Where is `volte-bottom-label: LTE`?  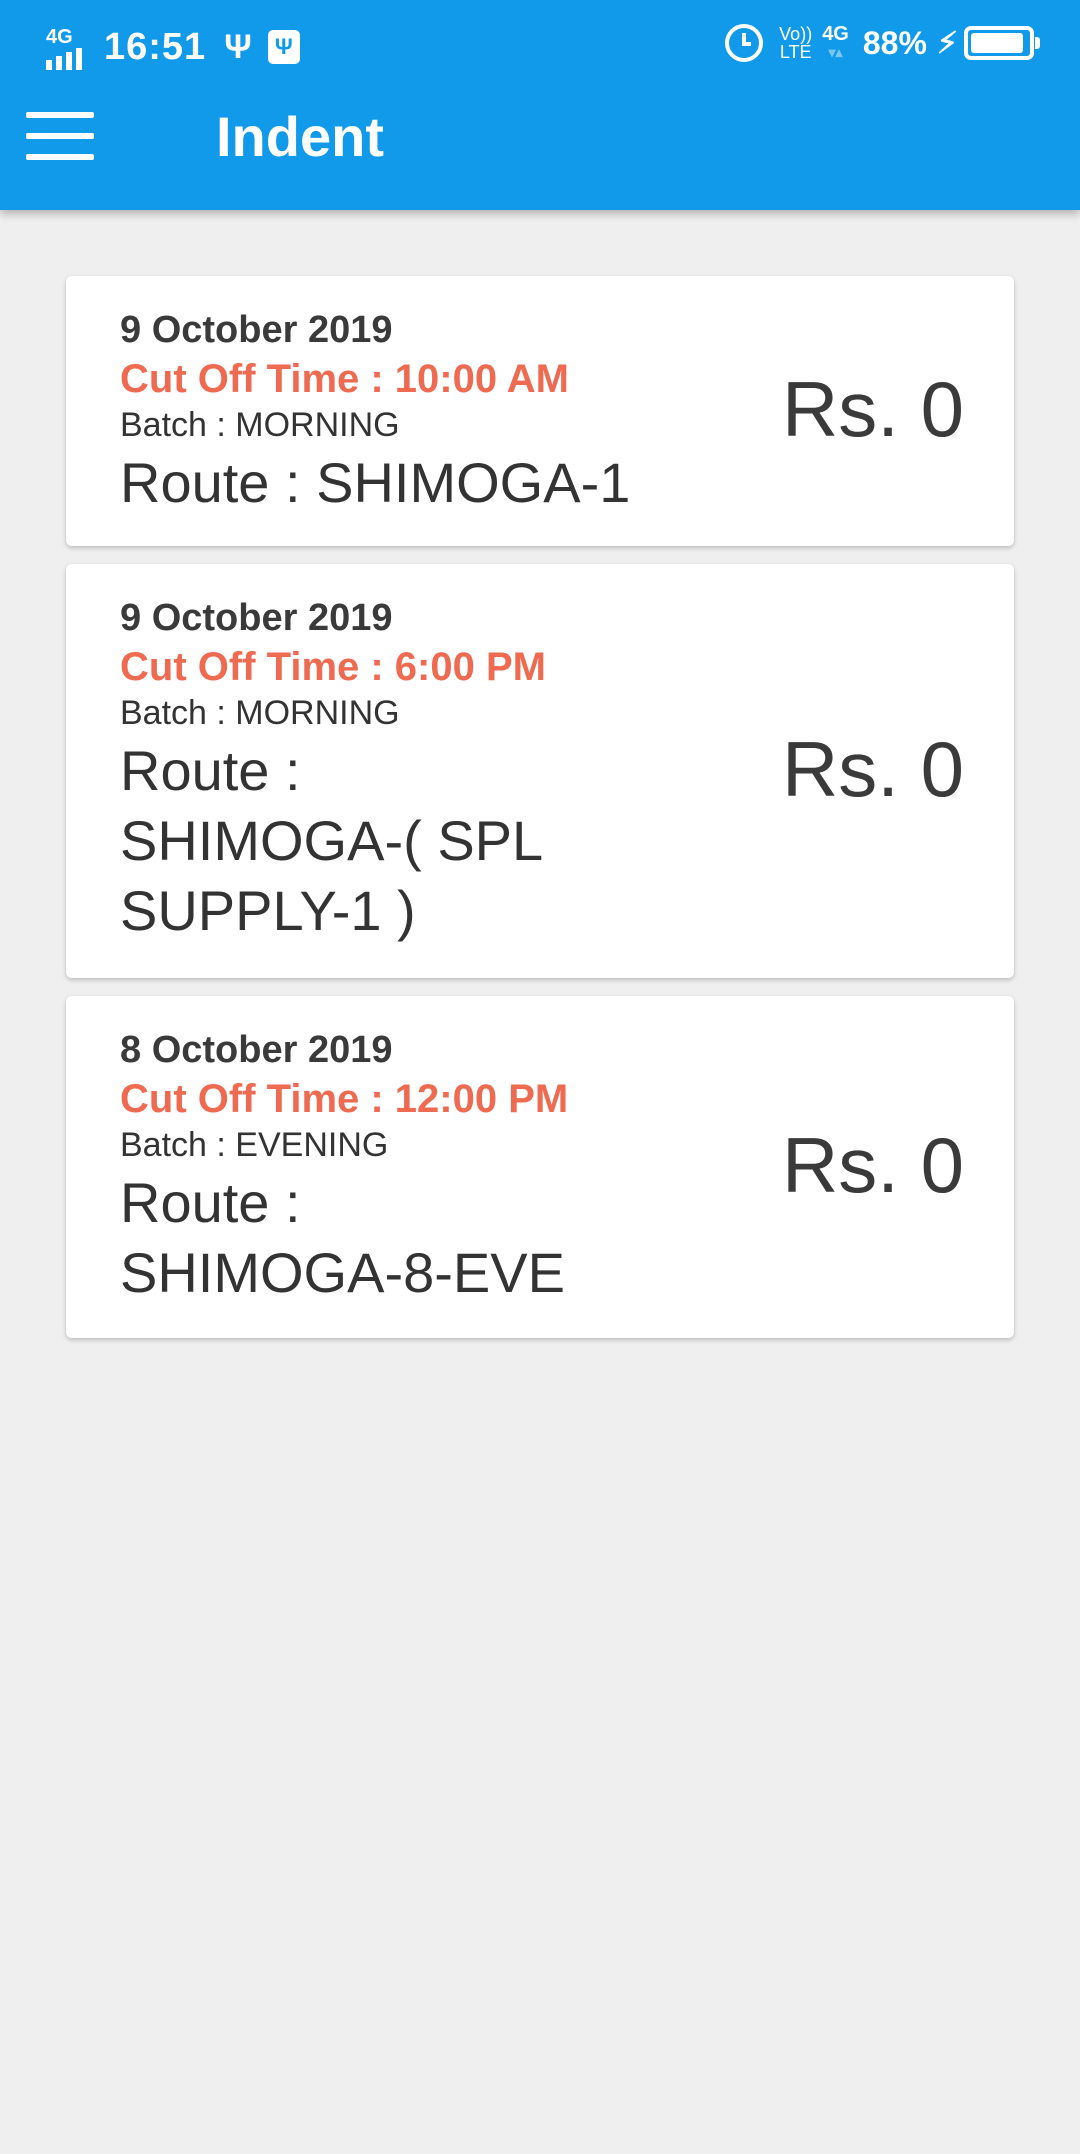
volte-bottom-label: LTE is located at coordinates (795, 52).